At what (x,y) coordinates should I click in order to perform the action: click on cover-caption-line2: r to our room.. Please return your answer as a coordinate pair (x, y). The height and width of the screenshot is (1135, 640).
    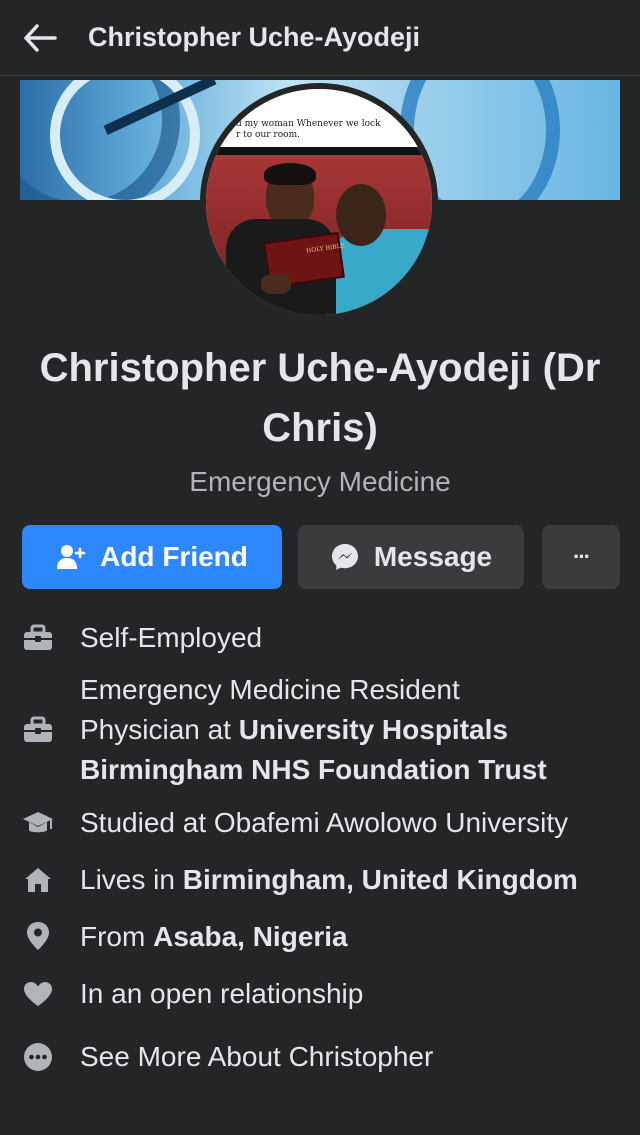
    Looking at the image, I should click on (268, 135).